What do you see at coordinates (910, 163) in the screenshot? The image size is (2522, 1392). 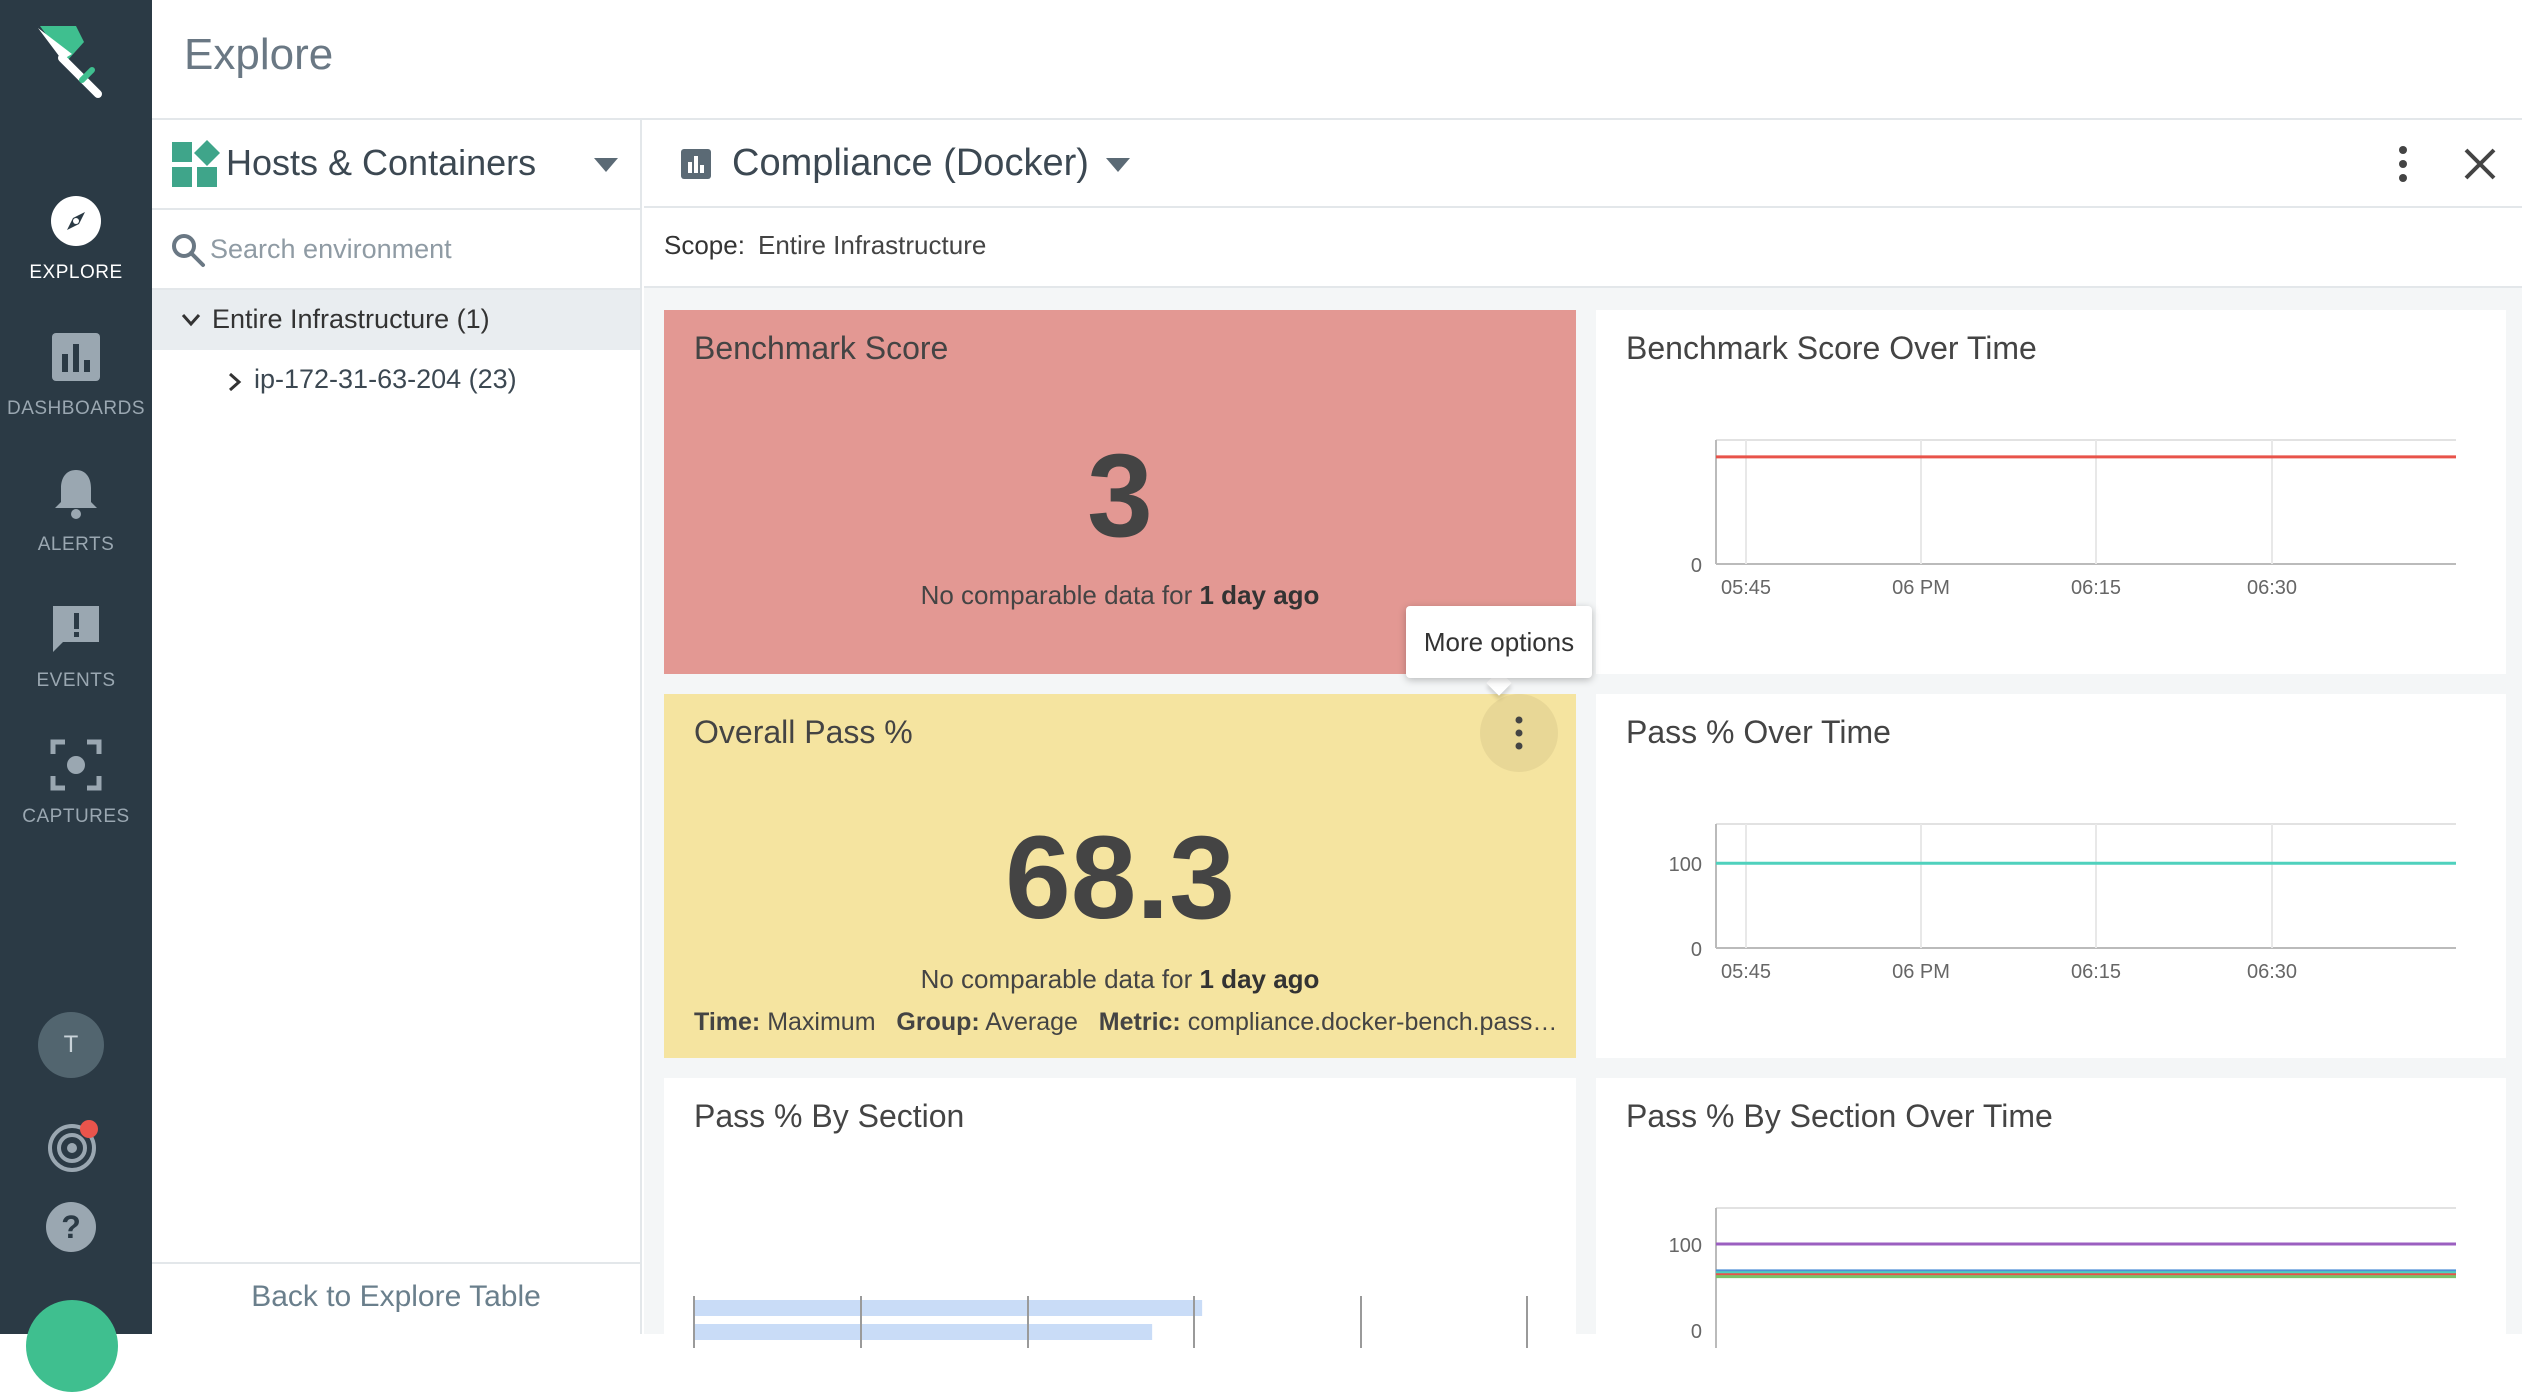 I see `dashboard-title: Compliance (Docker)` at bounding box center [910, 163].